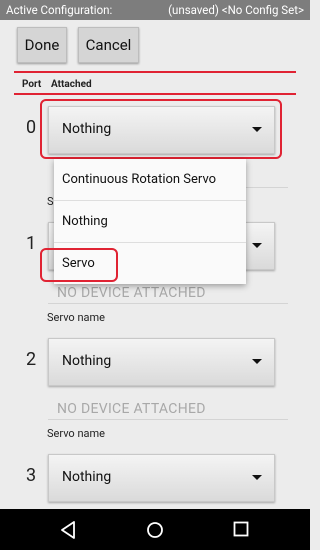 The image size is (320, 550). What do you see at coordinates (87, 361) in the screenshot?
I see `port-2-selected-value: Nothing` at bounding box center [87, 361].